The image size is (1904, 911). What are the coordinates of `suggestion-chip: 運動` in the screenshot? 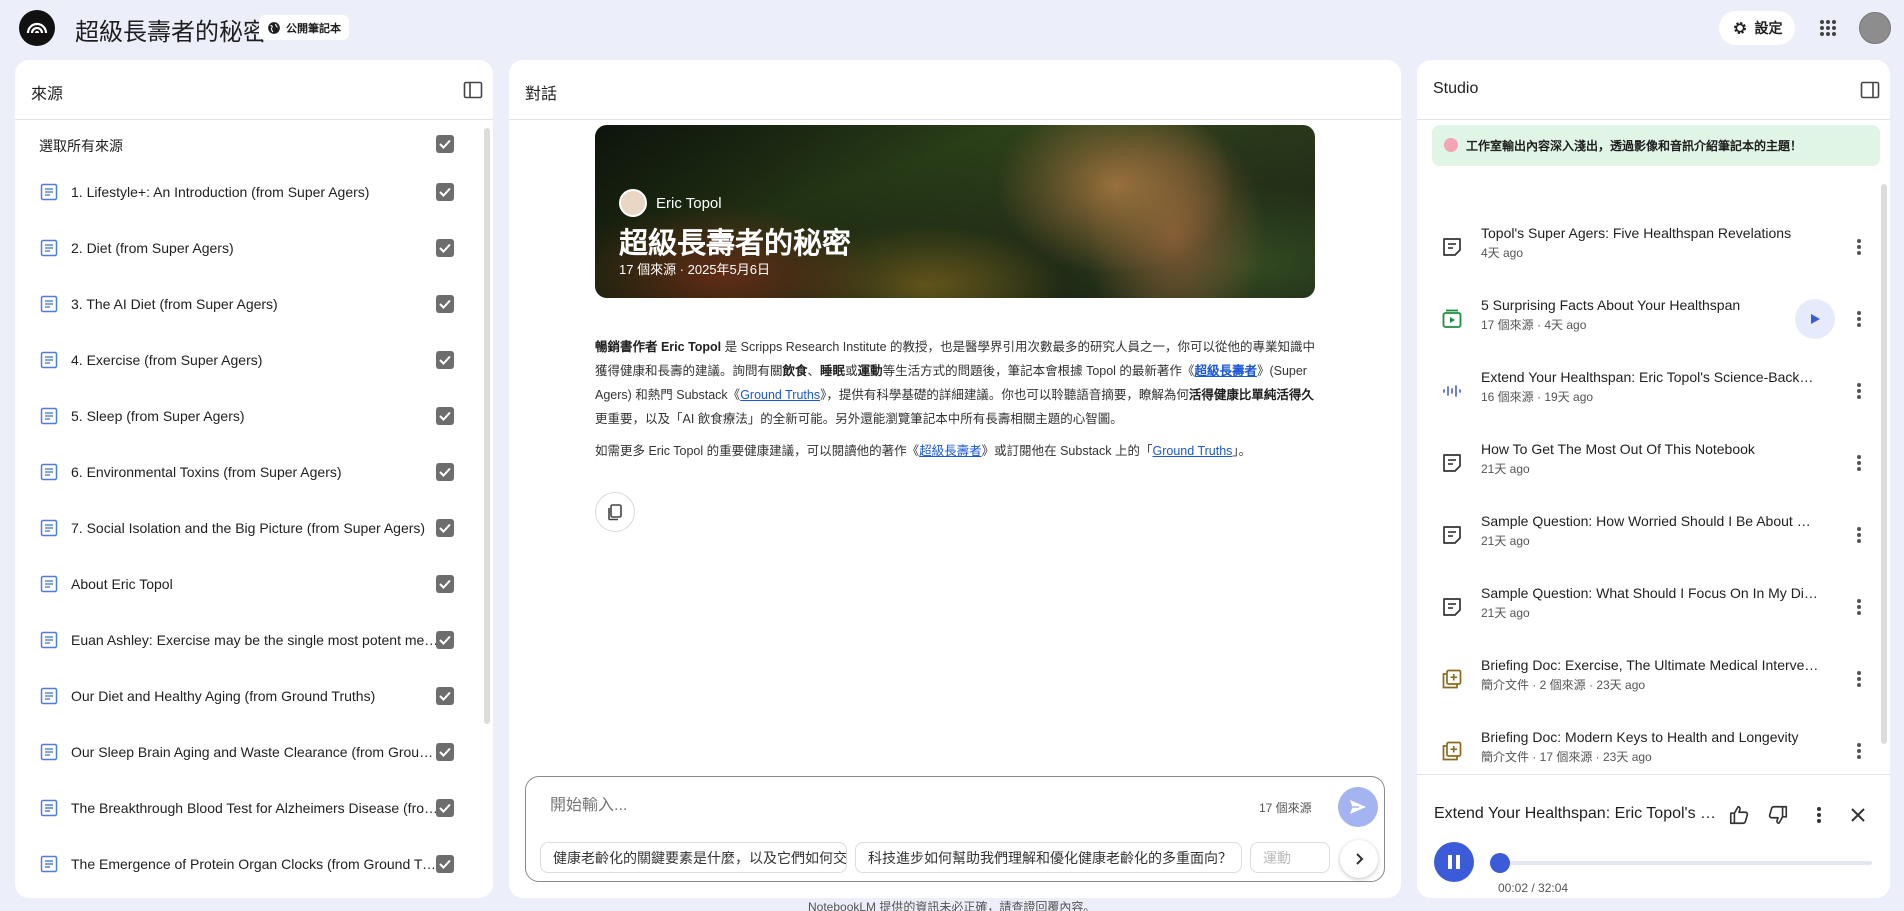 It's located at (1290, 857).